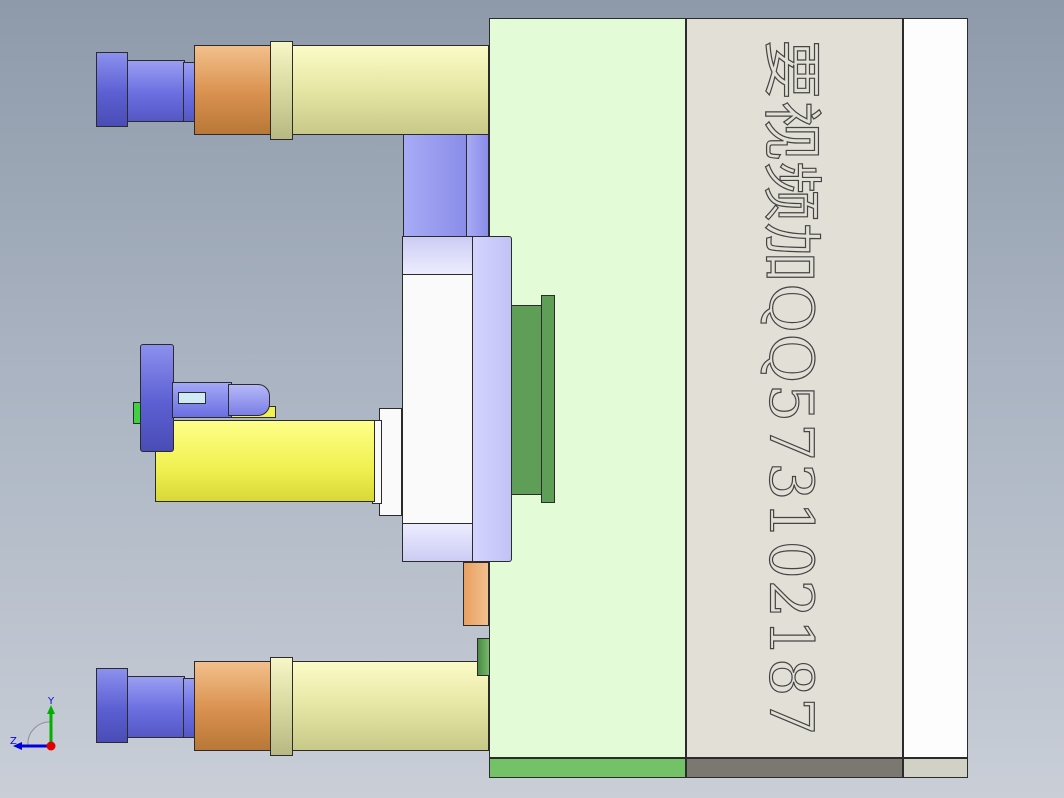 Image resolution: width=1064 pixels, height=798 pixels. What do you see at coordinates (233, 706) in the screenshot?
I see `pillar-bottom-bushing` at bounding box center [233, 706].